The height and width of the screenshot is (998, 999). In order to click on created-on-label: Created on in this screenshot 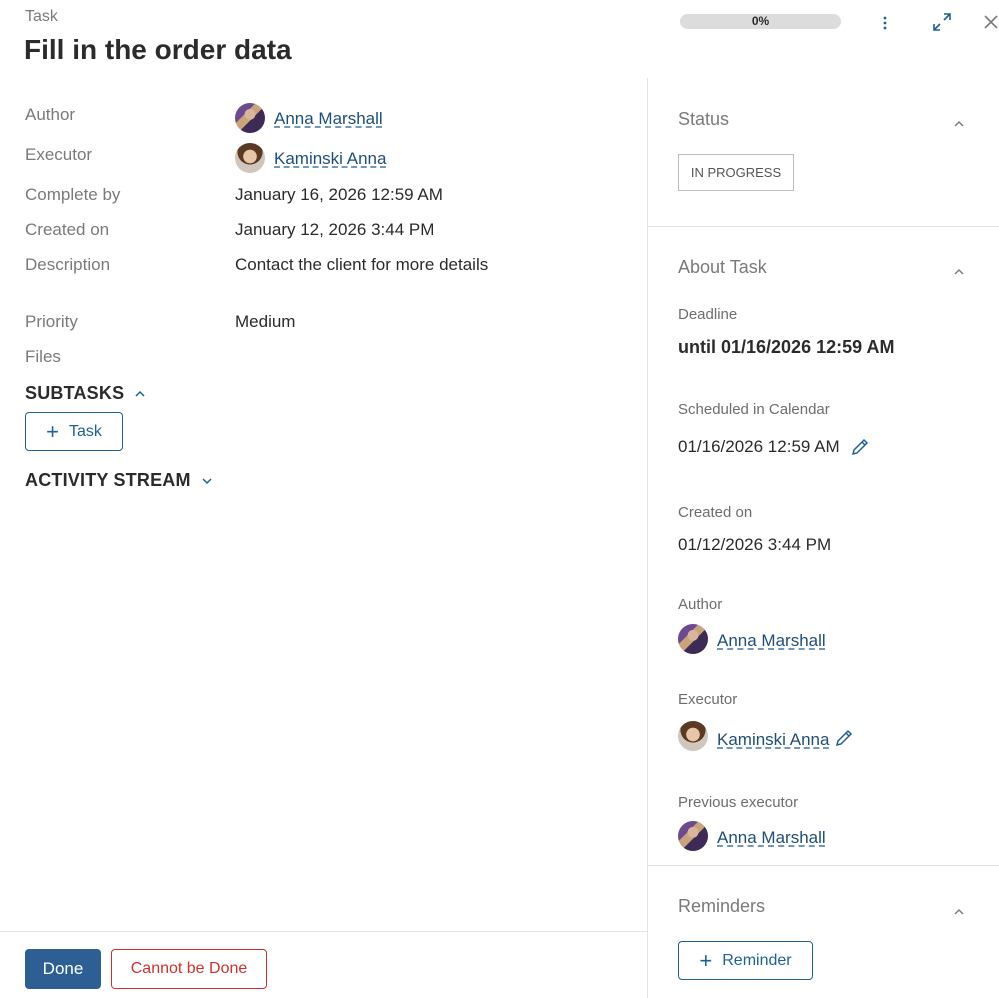, I will do `click(67, 229)`.